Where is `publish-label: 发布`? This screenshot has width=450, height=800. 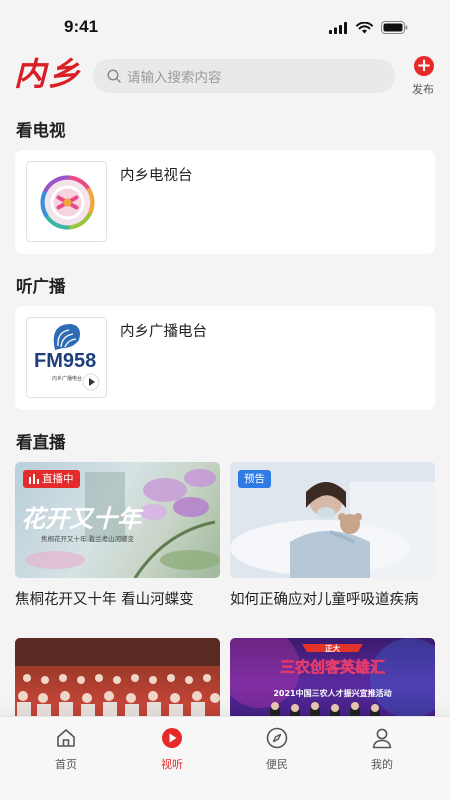
publish-label: 发布 is located at coordinates (423, 89).